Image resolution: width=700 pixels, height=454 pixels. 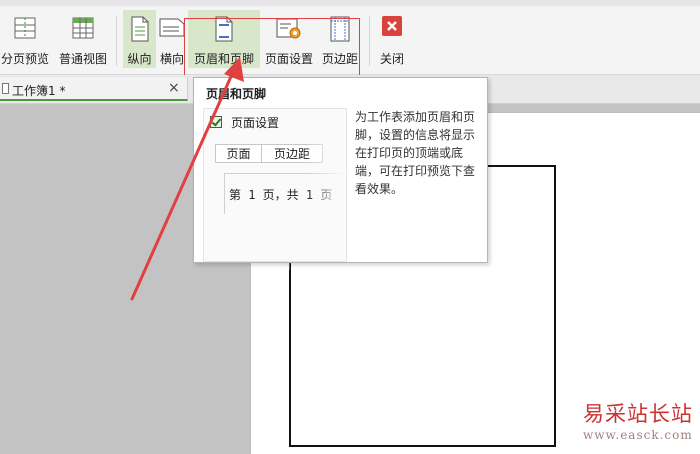 What do you see at coordinates (24, 59) in the screenshot?
I see `page-break-preview-label: 分页预览` at bounding box center [24, 59].